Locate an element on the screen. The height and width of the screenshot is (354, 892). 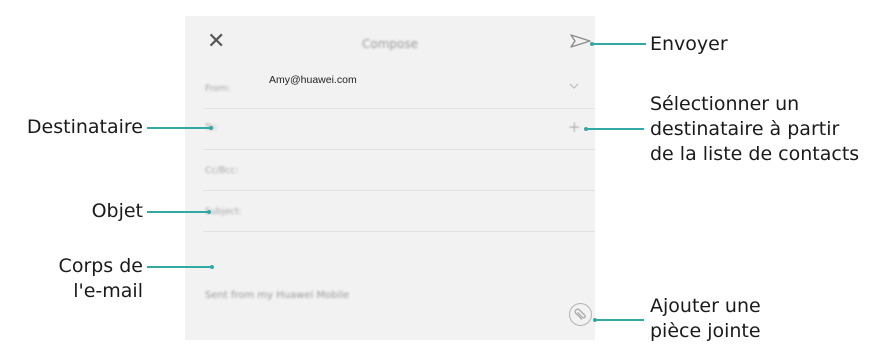
compose-toolbar: ✕ Compose is located at coordinates (390, 44).